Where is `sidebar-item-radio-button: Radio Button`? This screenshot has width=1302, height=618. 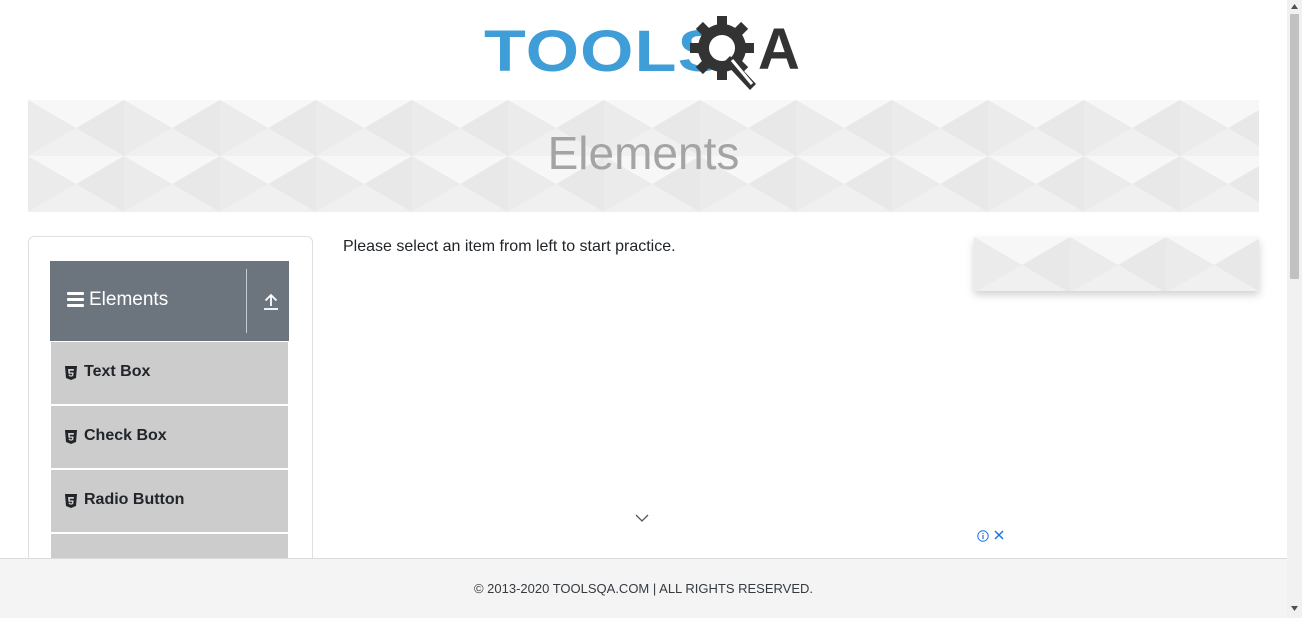 sidebar-item-radio-button: Radio Button is located at coordinates (169, 501).